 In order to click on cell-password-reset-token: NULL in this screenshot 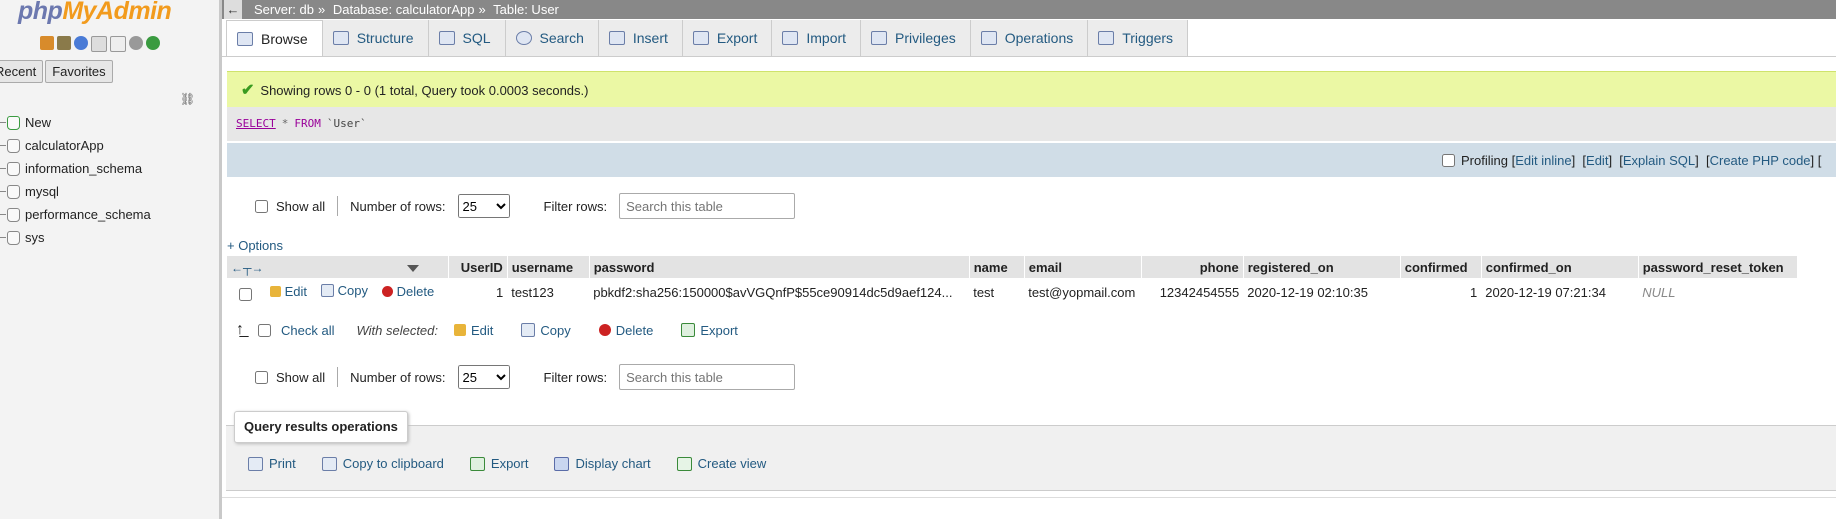, I will do `click(1717, 292)`.